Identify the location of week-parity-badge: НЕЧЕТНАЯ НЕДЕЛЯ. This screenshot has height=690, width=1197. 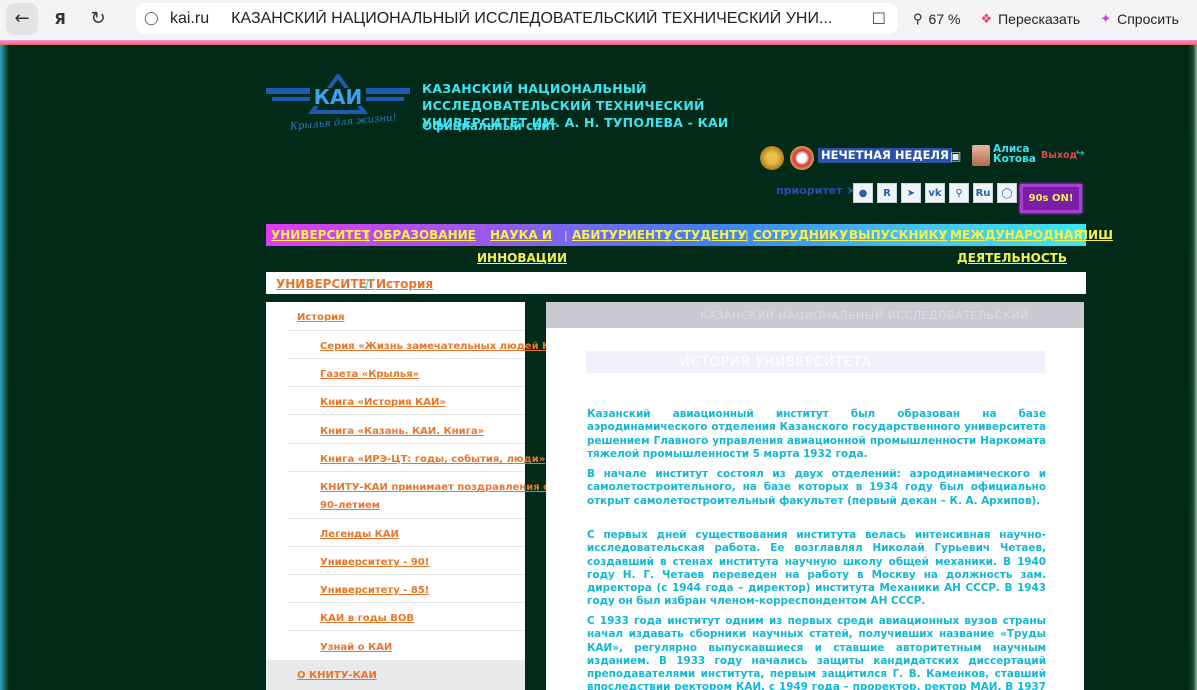
(885, 155).